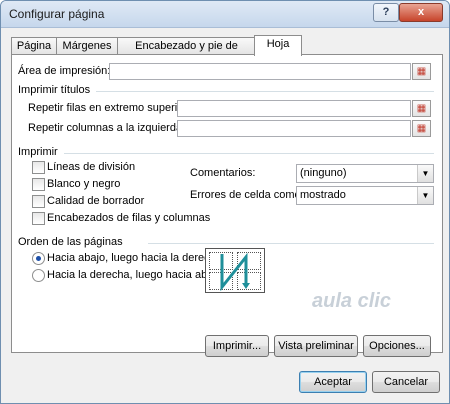 The image size is (450, 404). Describe the element at coordinates (38, 201) in the screenshot. I see `draft-quality-checkbox` at that location.